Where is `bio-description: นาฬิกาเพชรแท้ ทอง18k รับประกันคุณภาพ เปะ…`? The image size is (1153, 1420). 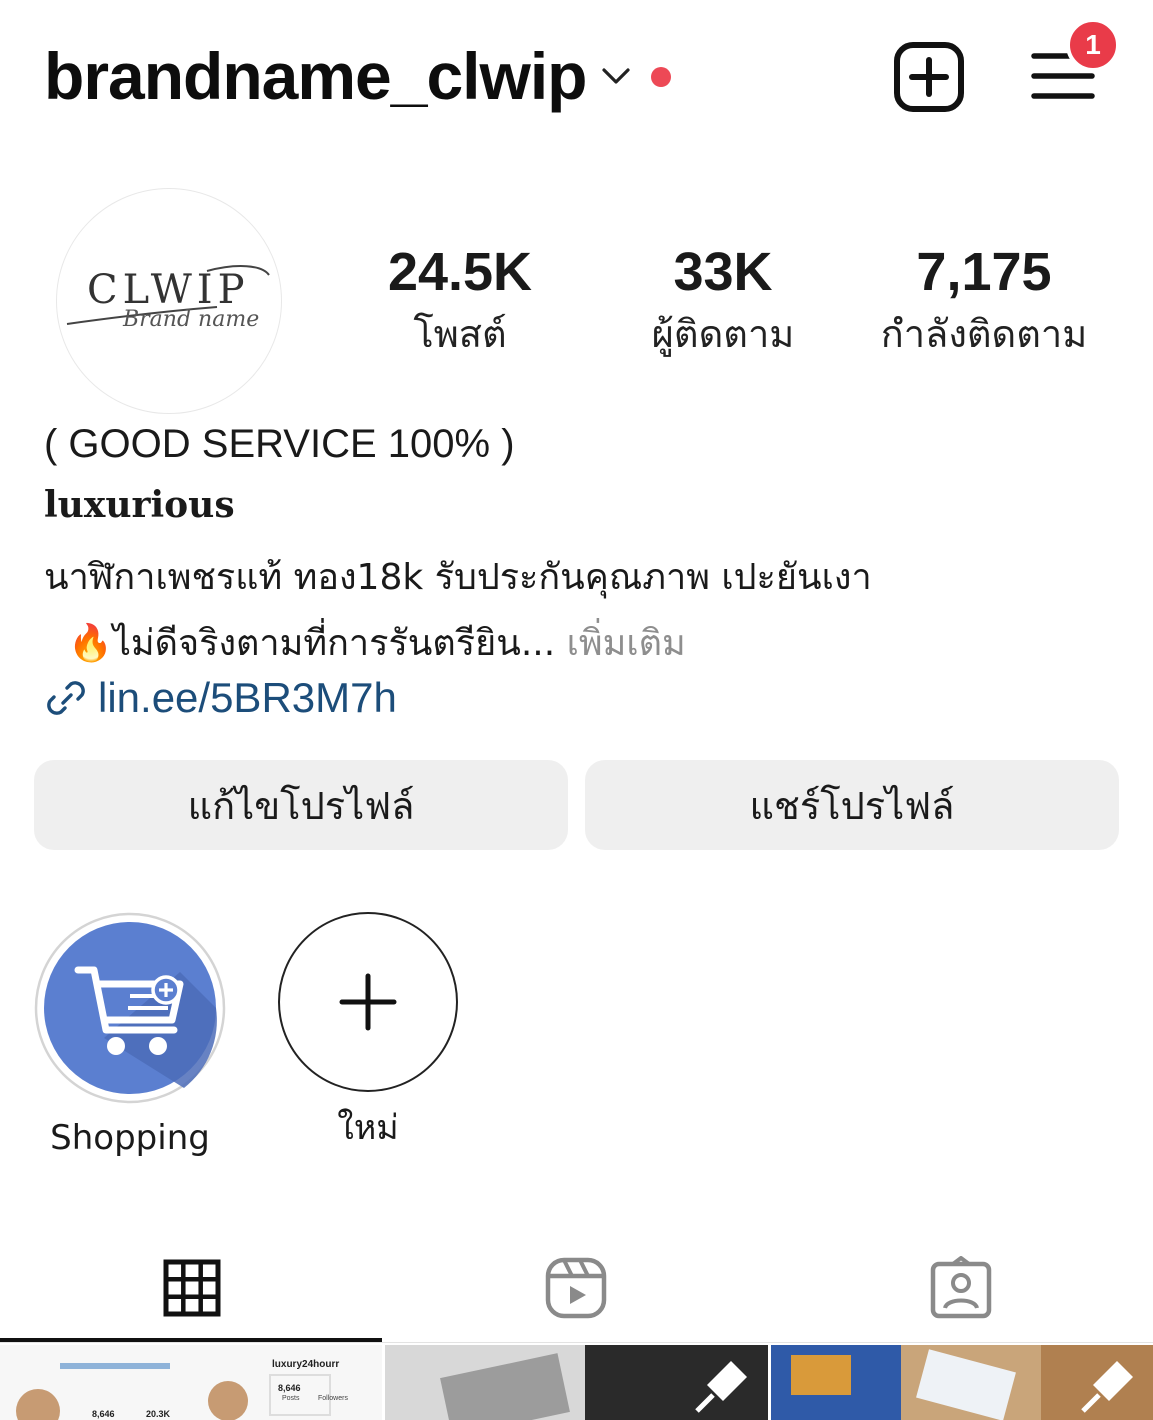
bio-description: นาฬิกาเพชรแท้ ทอง18k รับประกันคุณภาพ เปะ… is located at coordinates (458, 577).